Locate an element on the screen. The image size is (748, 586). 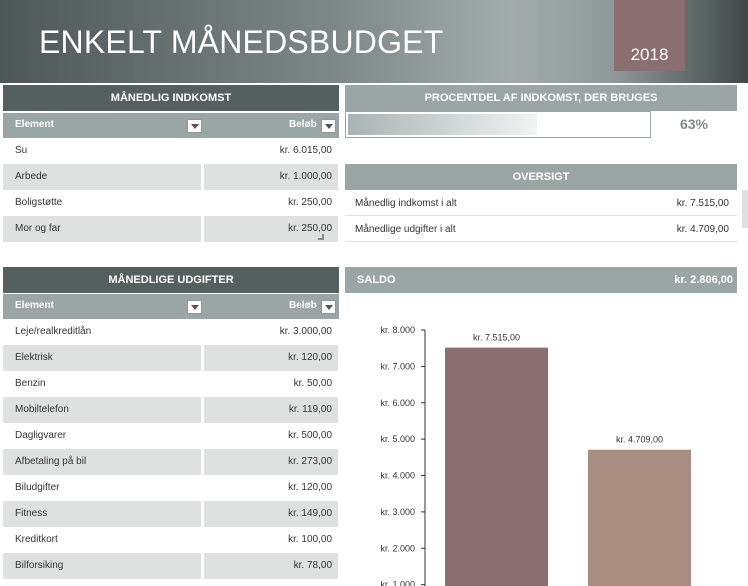
expenses-col-element: Element is located at coordinates (34, 305).